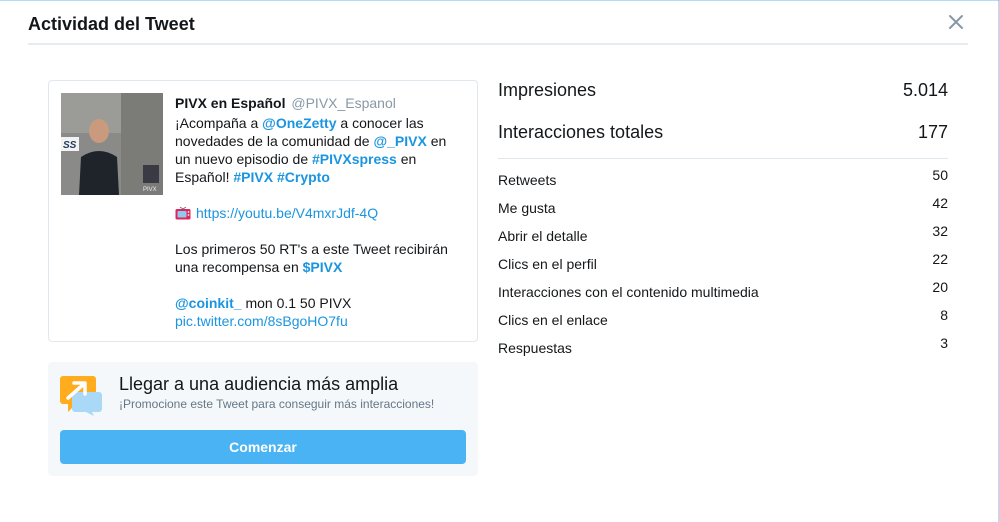 Image resolution: width=999 pixels, height=522 pixels. Describe the element at coordinates (303, 177) in the screenshot. I see `hashtag-crypto: #Crypto` at that location.